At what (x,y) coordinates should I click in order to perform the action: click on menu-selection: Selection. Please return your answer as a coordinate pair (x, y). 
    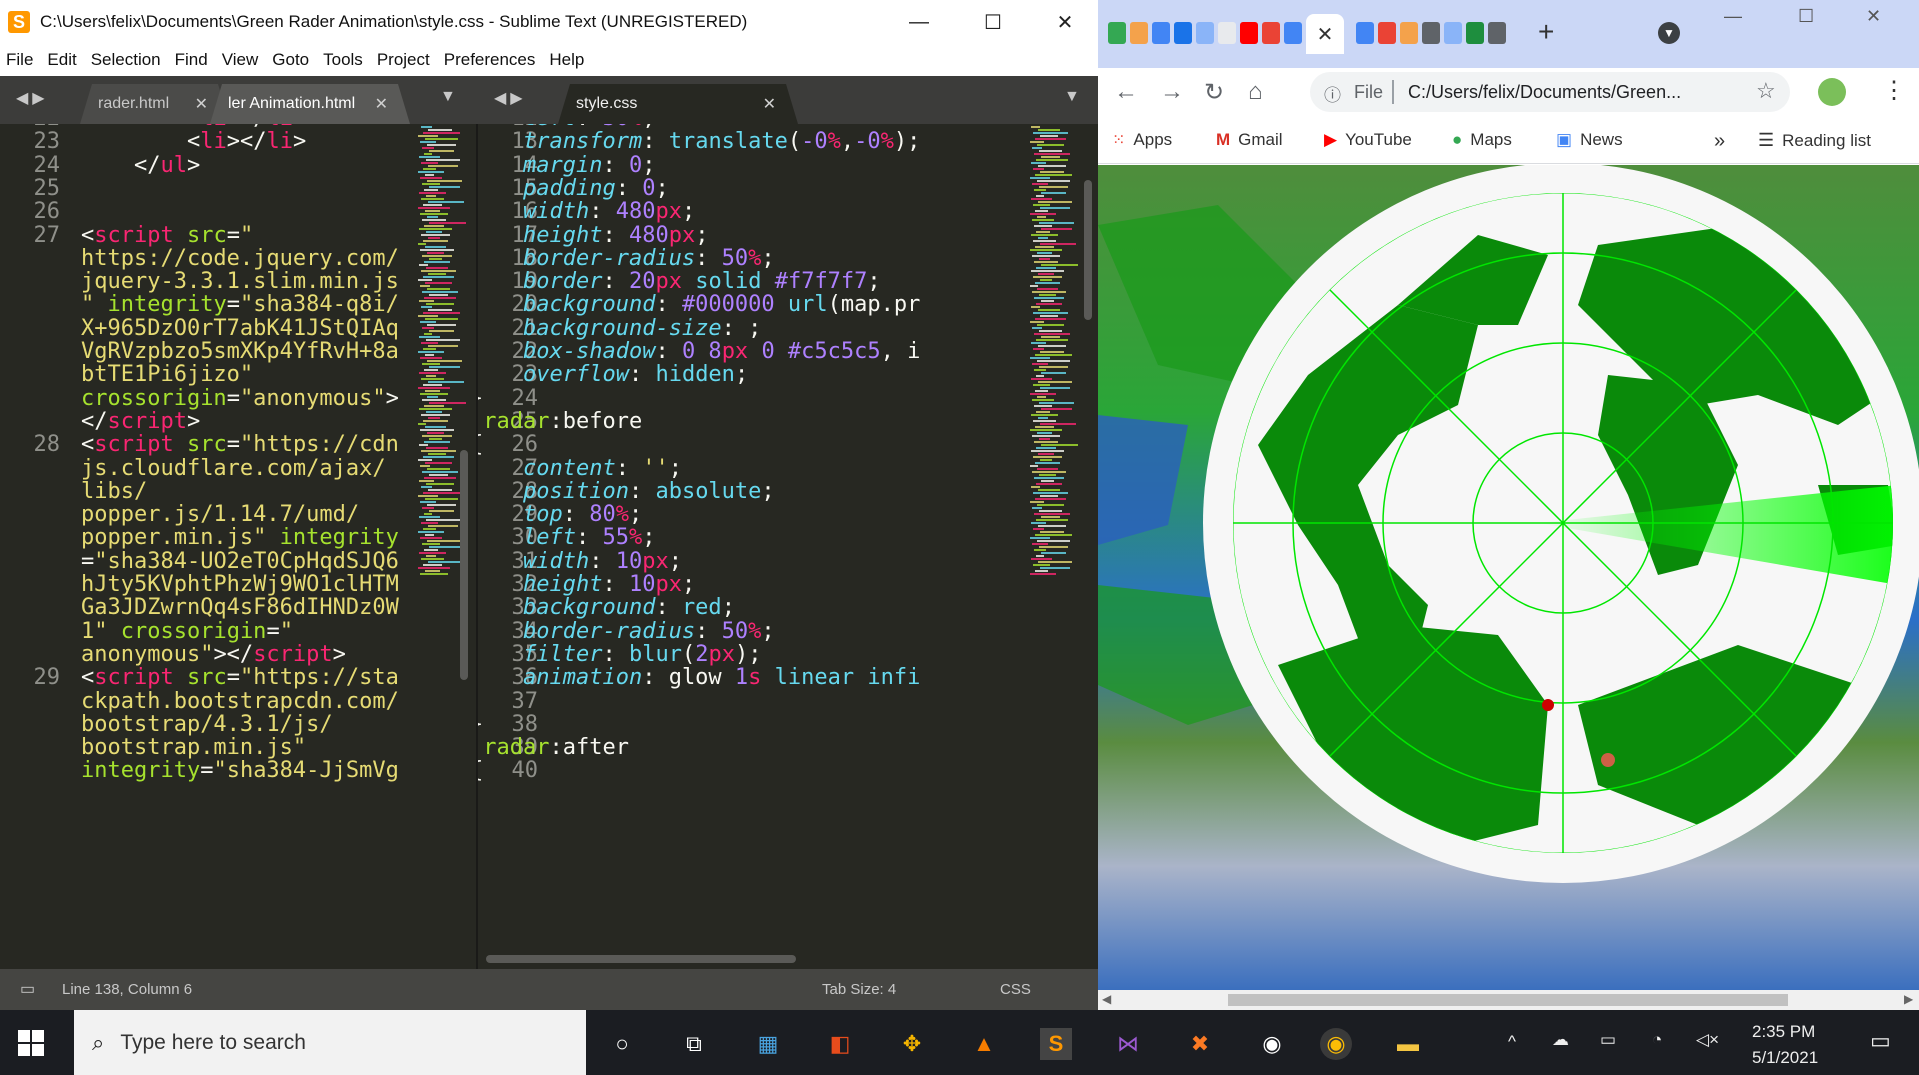
    Looking at the image, I should click on (126, 60).